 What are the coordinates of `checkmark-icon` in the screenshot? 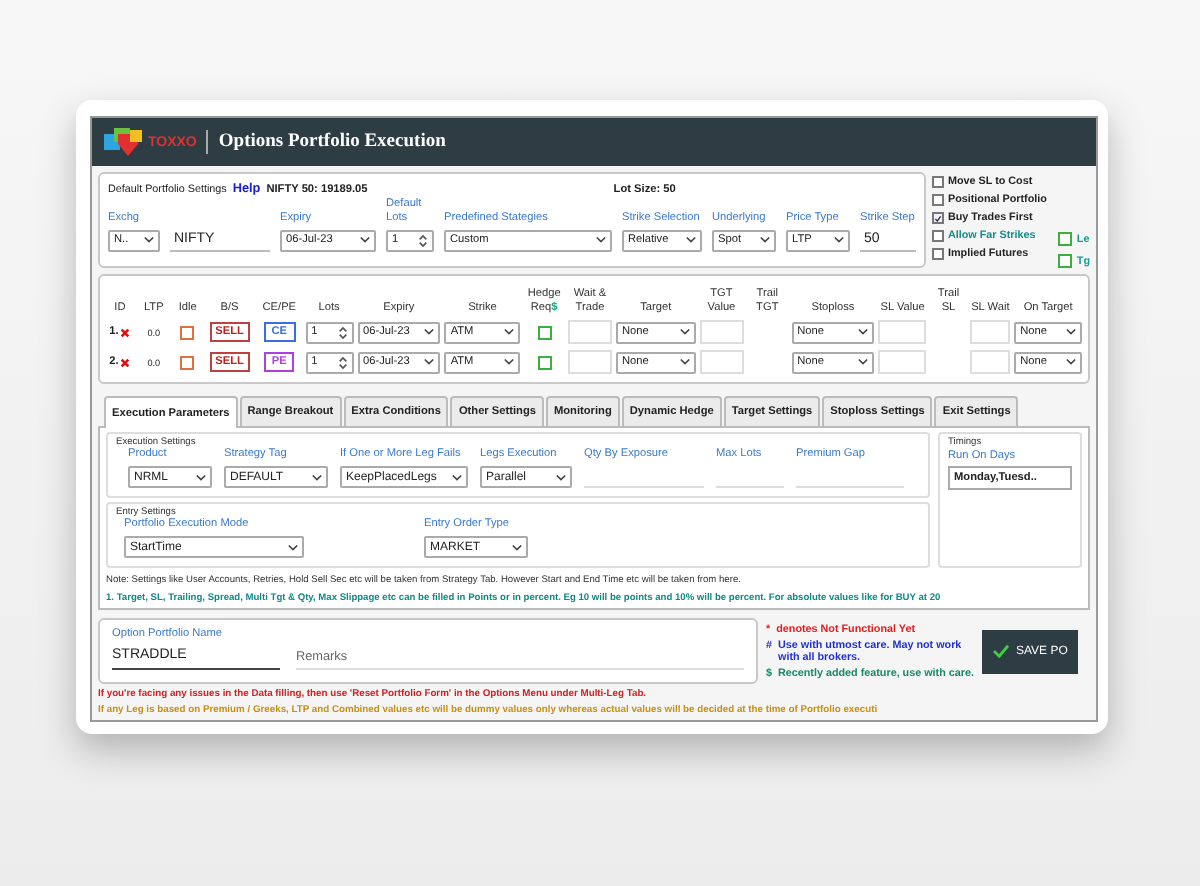 It's located at (1001, 651).